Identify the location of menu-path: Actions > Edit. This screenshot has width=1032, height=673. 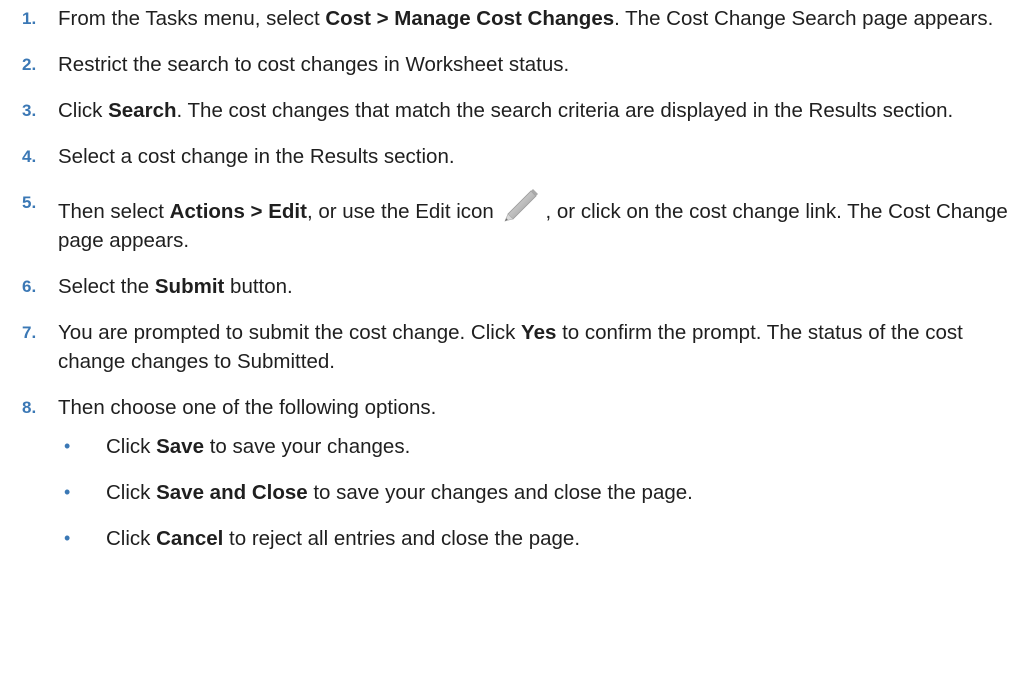
(238, 211).